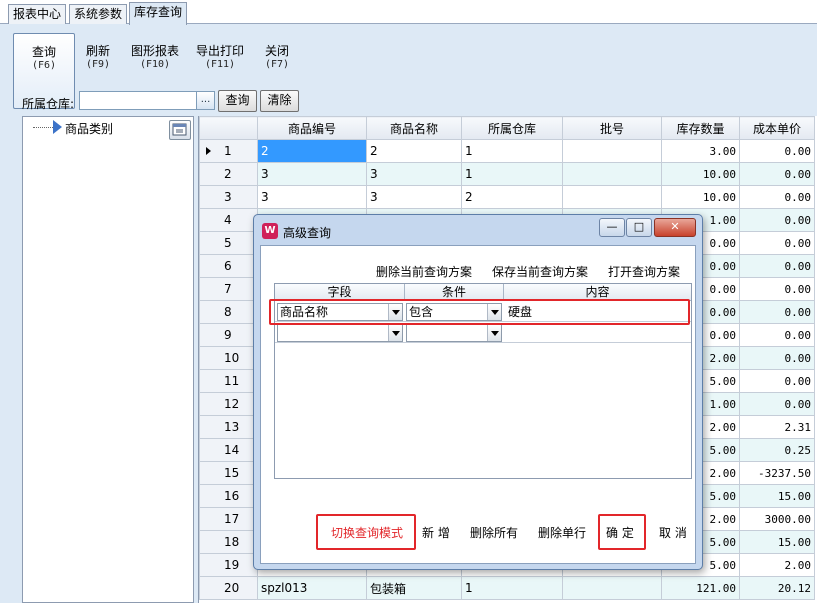 This screenshot has height=603, width=817. I want to click on delete-scheme-button: 删除当前查询方案, so click(424, 271).